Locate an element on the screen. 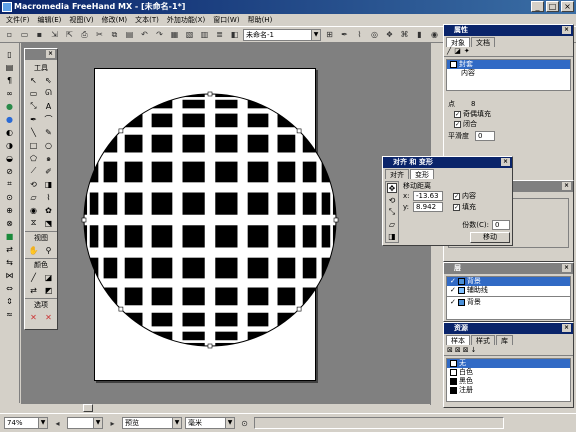 The height and width of the screenshot is (432, 576). blend-icon: ❖ is located at coordinates (389, 34).